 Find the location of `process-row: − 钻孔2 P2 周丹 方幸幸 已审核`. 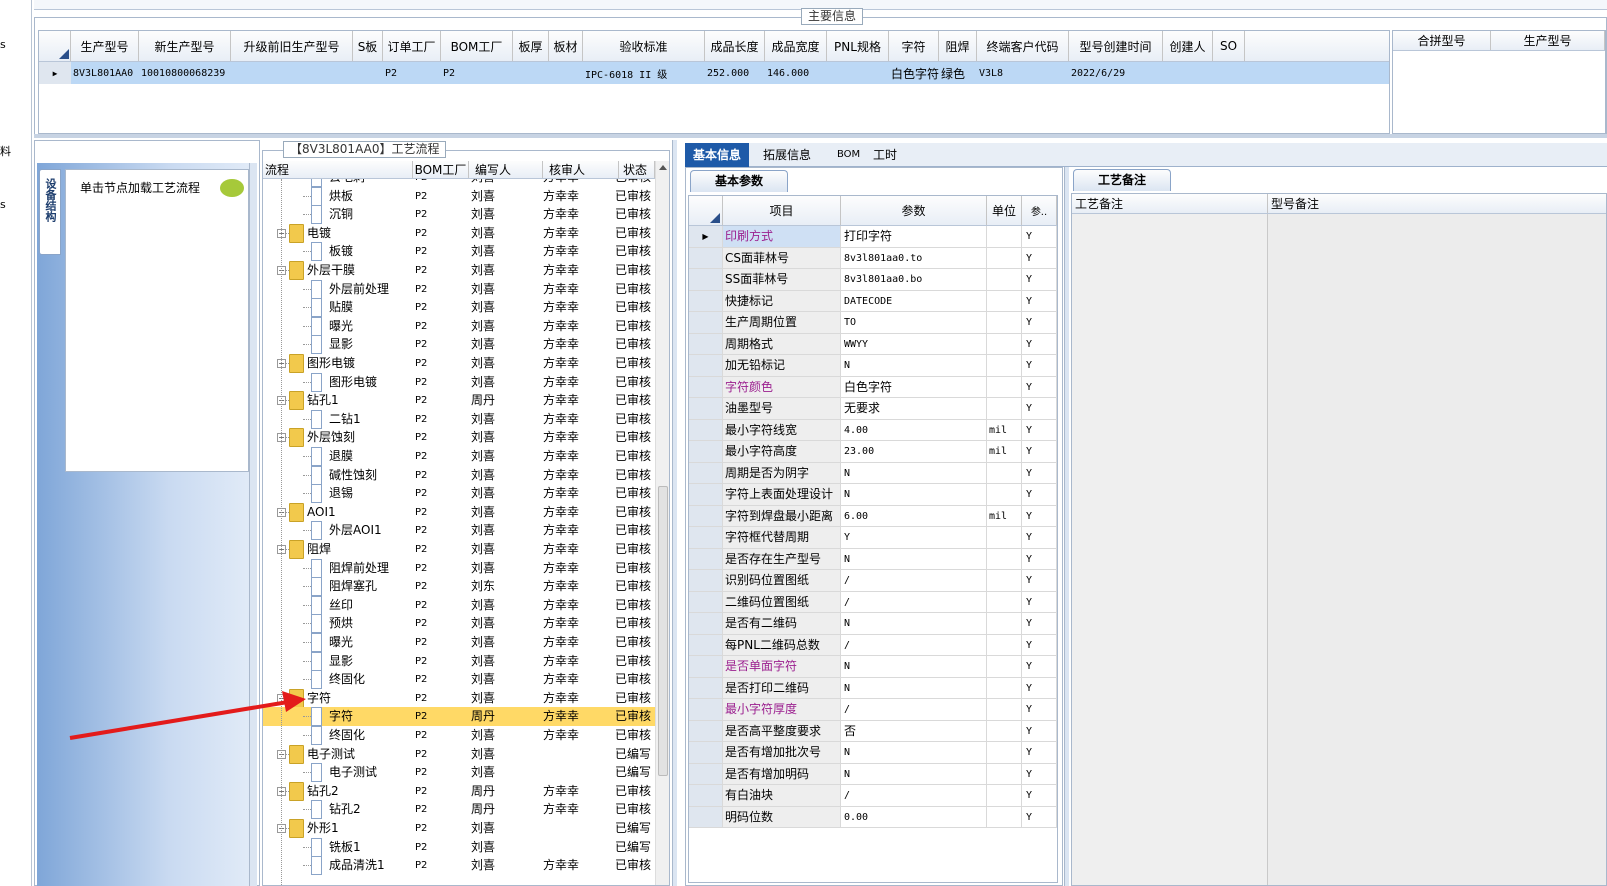

process-row: − 钻孔2 P2 周丹 方幸幸 已审核 is located at coordinates (459, 791).